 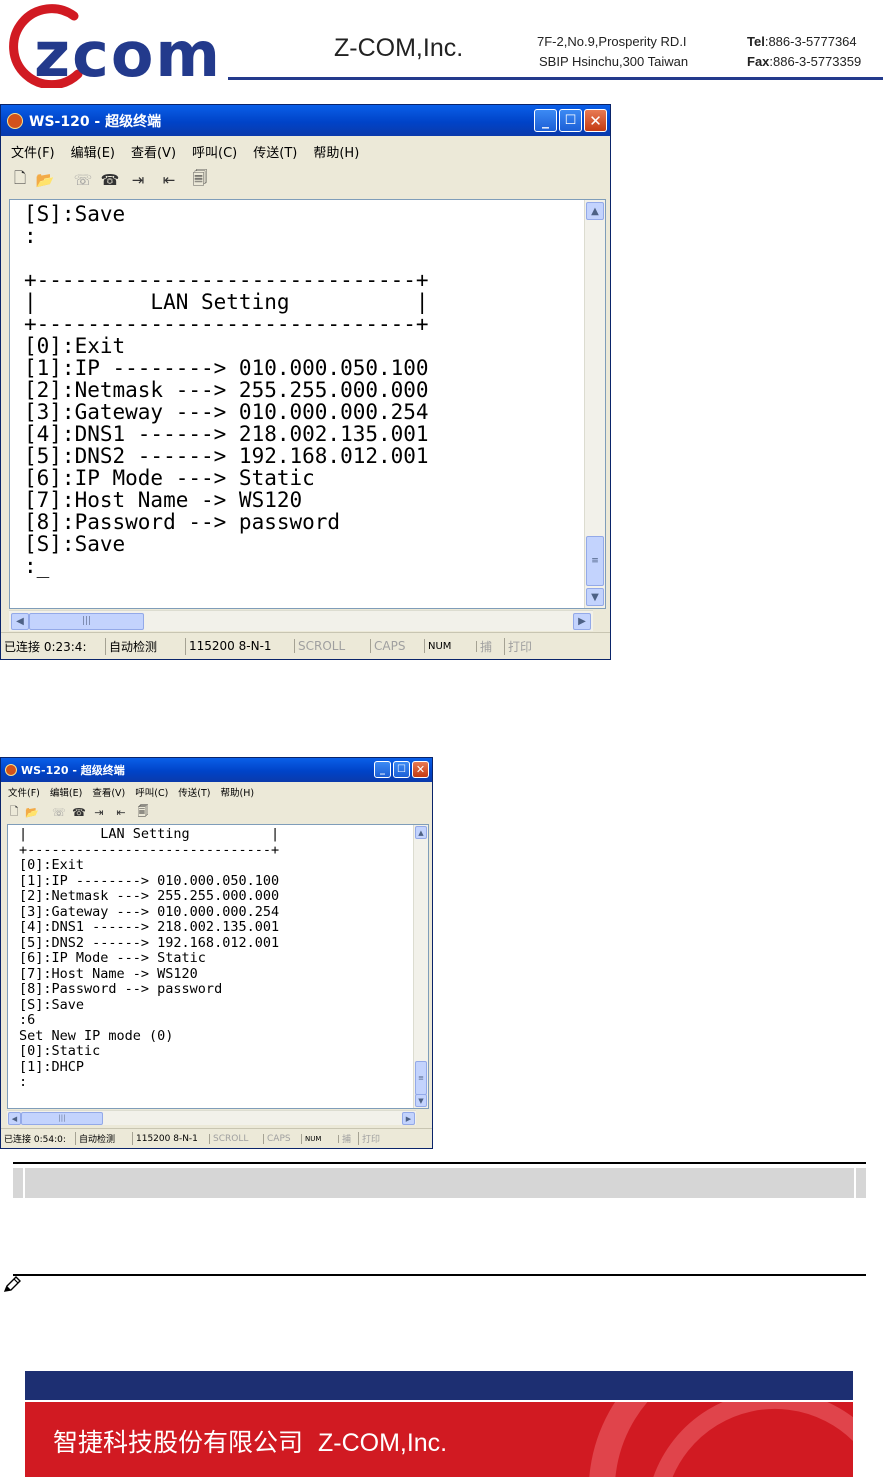 I want to click on footer-blue-bar, so click(x=439, y=1385).